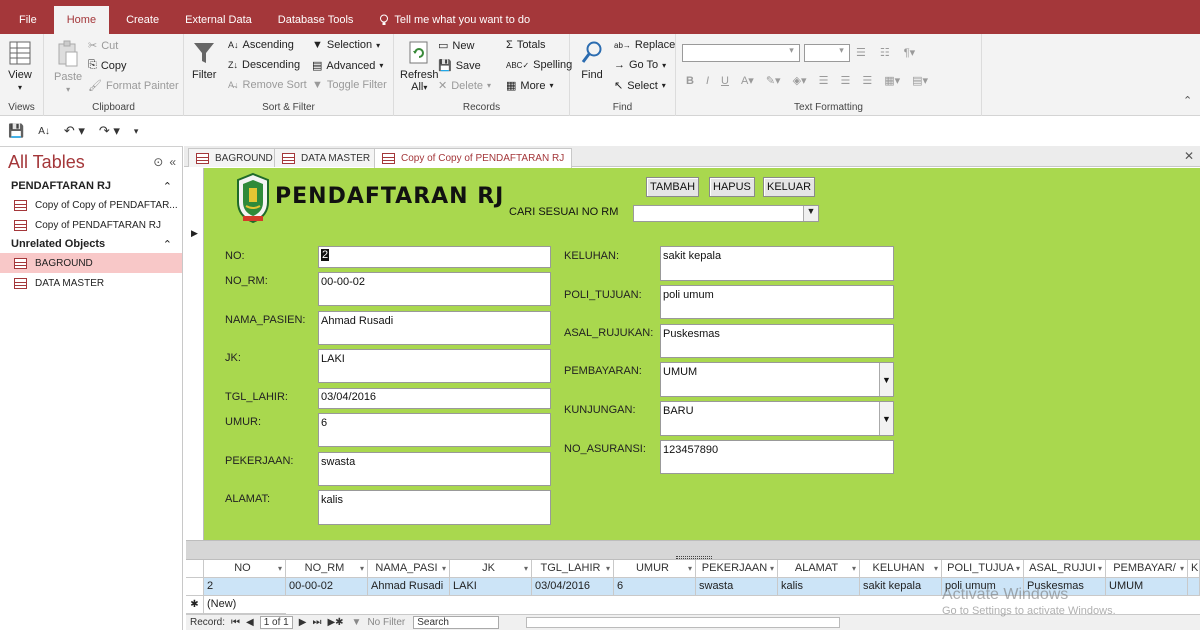 This screenshot has width=1200, height=630. Describe the element at coordinates (109, 131) in the screenshot. I see `redo-icon: ↷ ▾` at that location.